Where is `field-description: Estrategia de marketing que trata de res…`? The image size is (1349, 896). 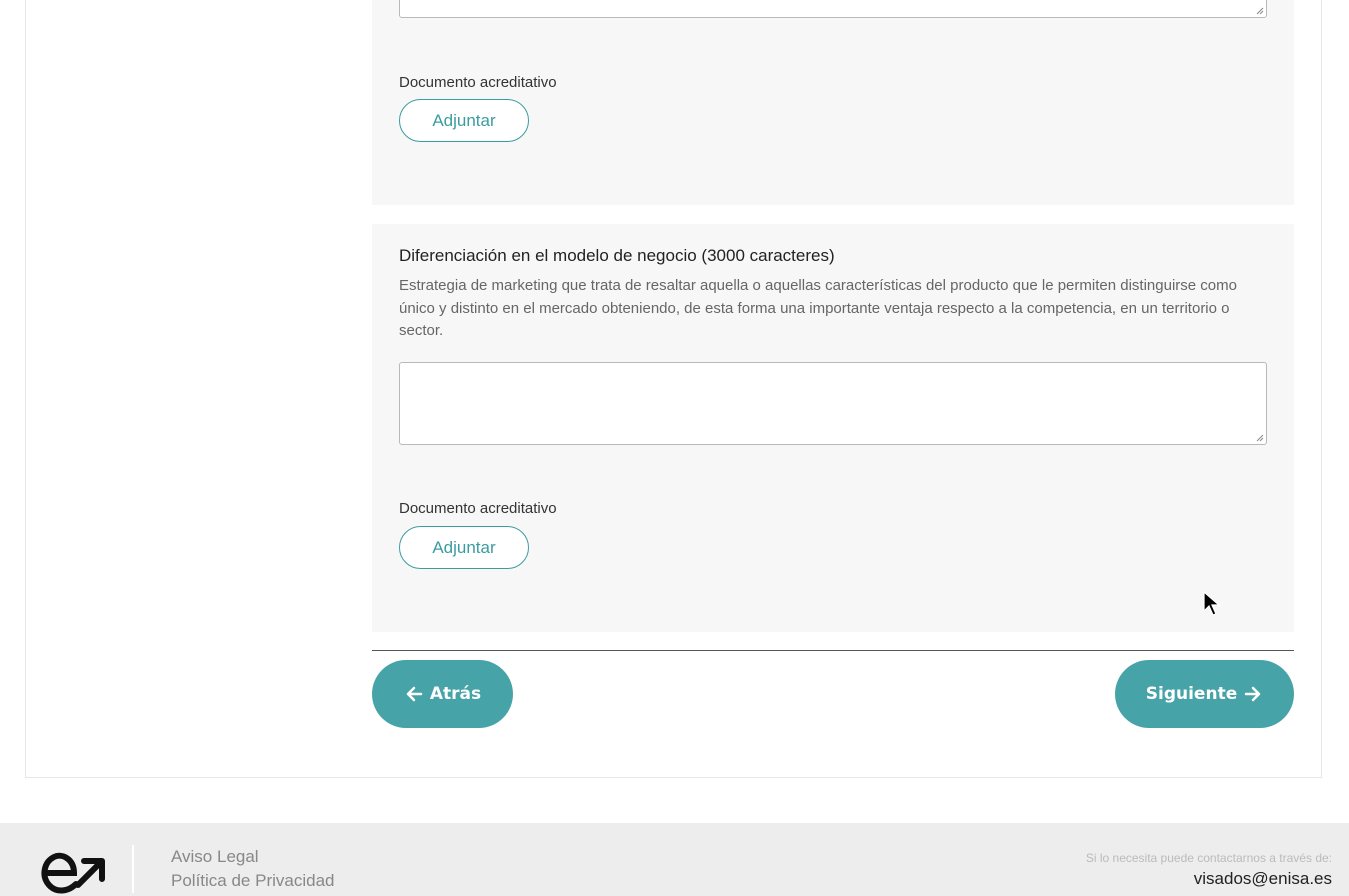
field-description: Estrategia de marketing que trata de res… is located at coordinates (818, 308).